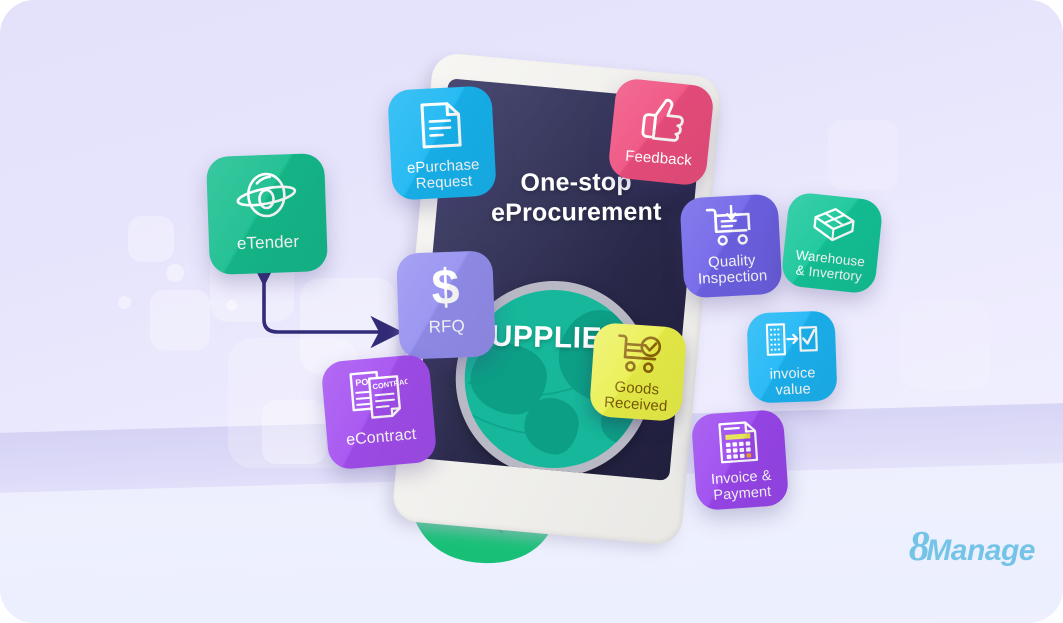 This screenshot has width=1063, height=623. What do you see at coordinates (732, 269) in the screenshot?
I see `tile-label: Quality Inspection` at bounding box center [732, 269].